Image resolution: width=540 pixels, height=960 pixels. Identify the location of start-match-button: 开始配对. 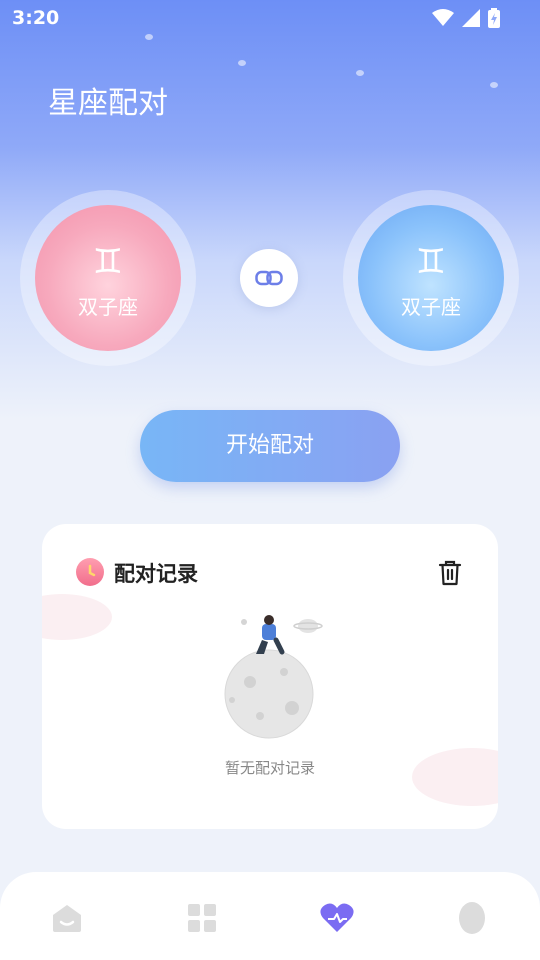
(270, 446).